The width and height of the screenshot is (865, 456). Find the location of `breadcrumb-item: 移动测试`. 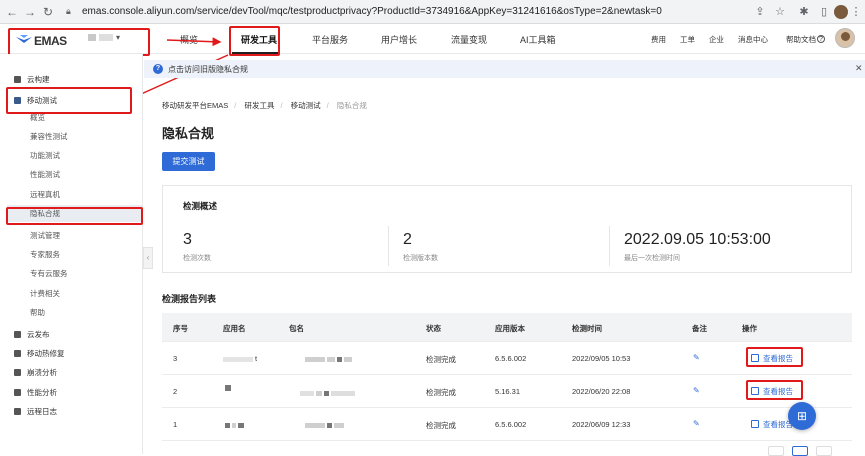

breadcrumb-item: 移动测试 is located at coordinates (306, 105).